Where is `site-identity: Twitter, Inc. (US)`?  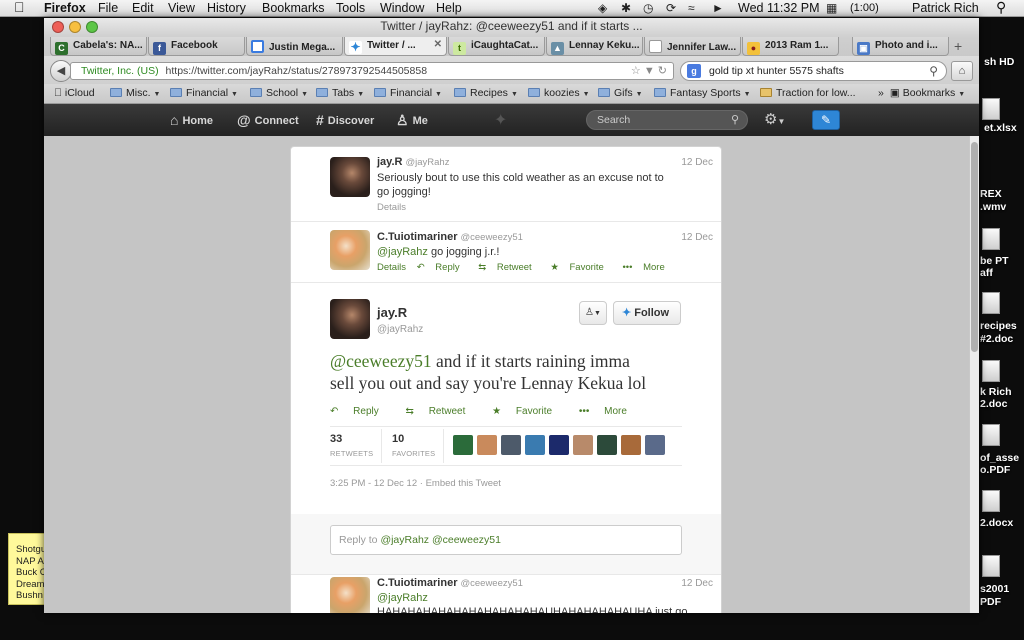 site-identity: Twitter, Inc. (US) is located at coordinates (120, 71).